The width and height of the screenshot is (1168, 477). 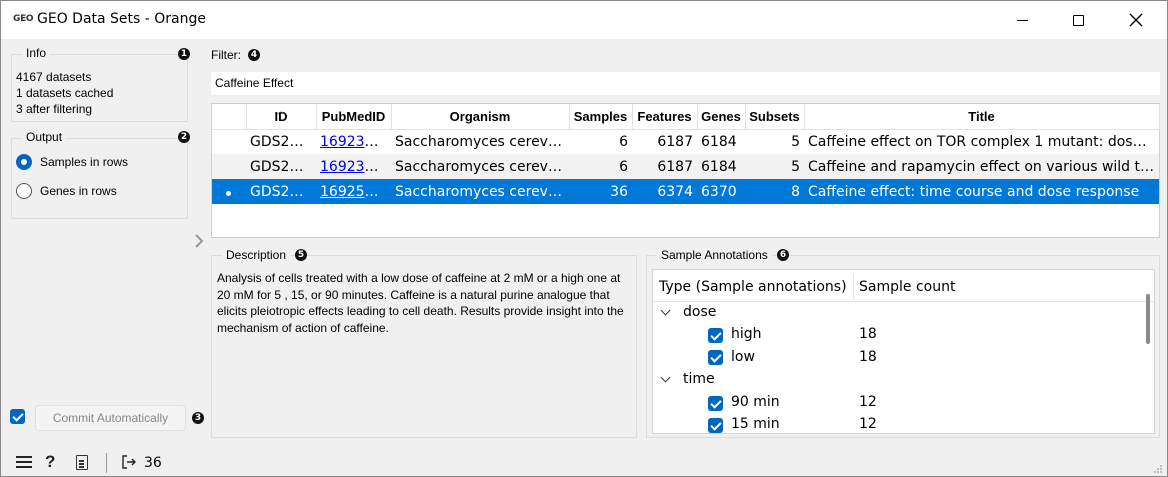 What do you see at coordinates (853, 287) in the screenshot?
I see `column-divider` at bounding box center [853, 287].